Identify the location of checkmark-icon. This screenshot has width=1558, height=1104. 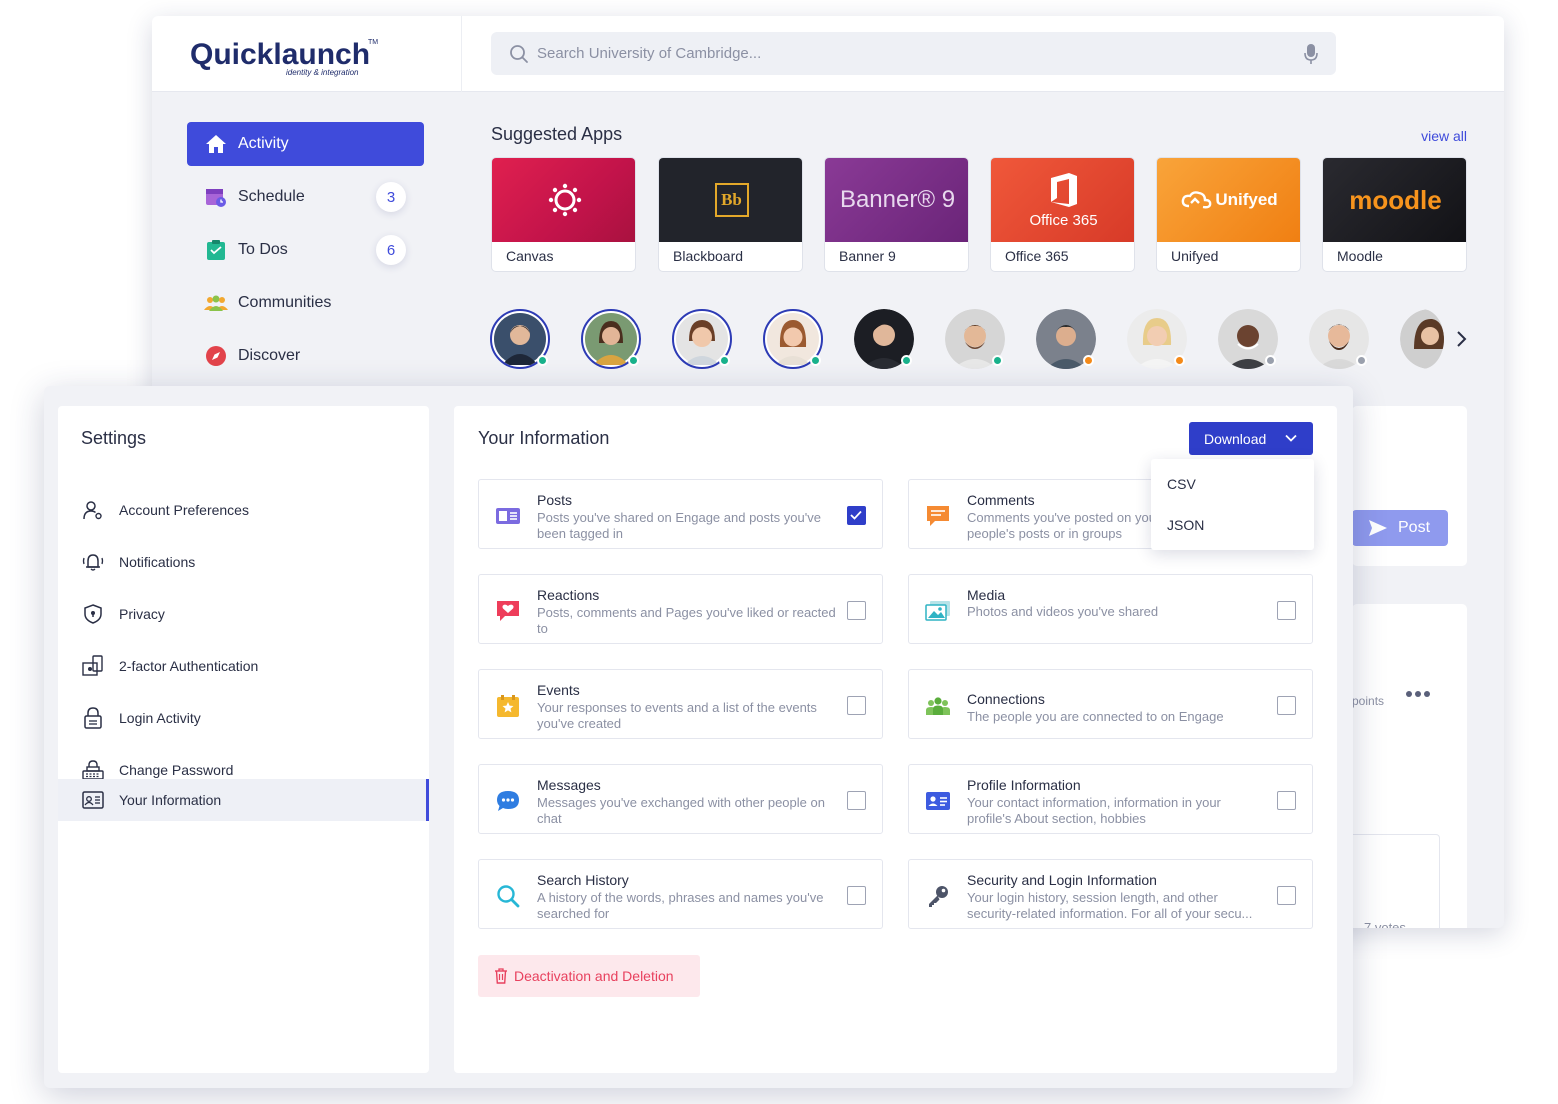
(856, 515).